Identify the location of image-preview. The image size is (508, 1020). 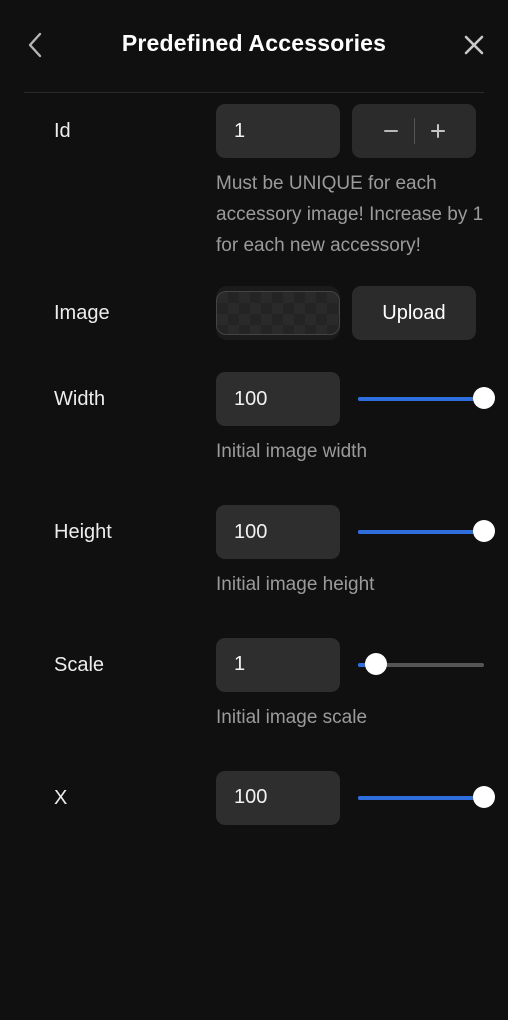
(278, 313).